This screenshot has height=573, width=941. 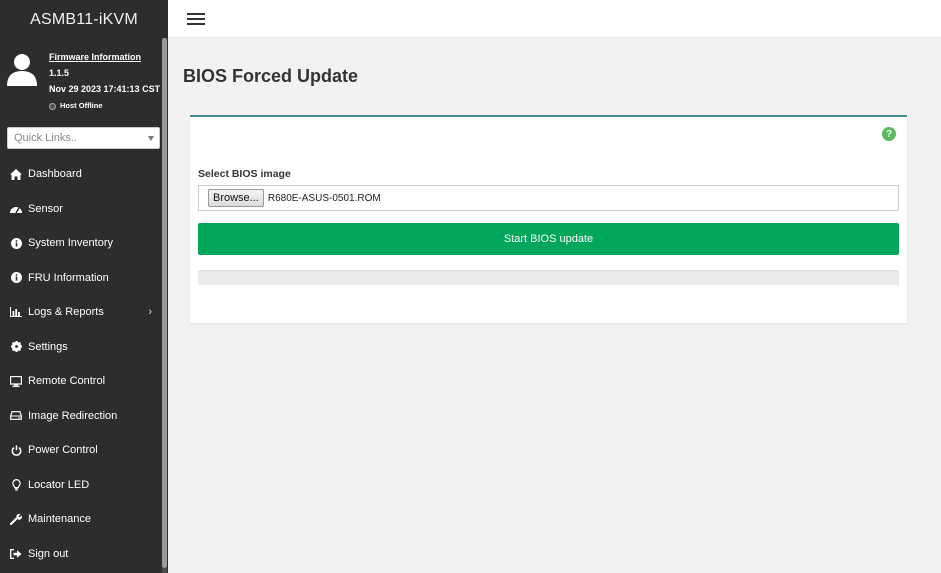 I want to click on app-title: ASMB11-iKVM, so click(x=84, y=19).